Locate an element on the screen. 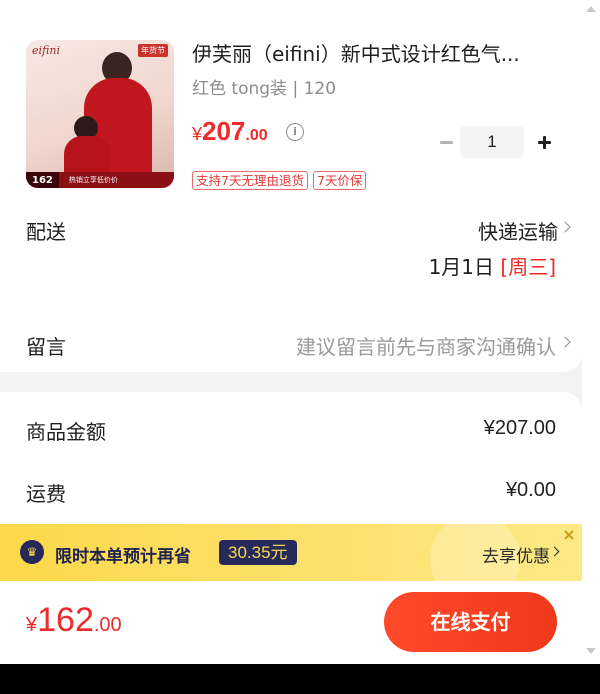  product-price: ¥207.00 is located at coordinates (230, 131).